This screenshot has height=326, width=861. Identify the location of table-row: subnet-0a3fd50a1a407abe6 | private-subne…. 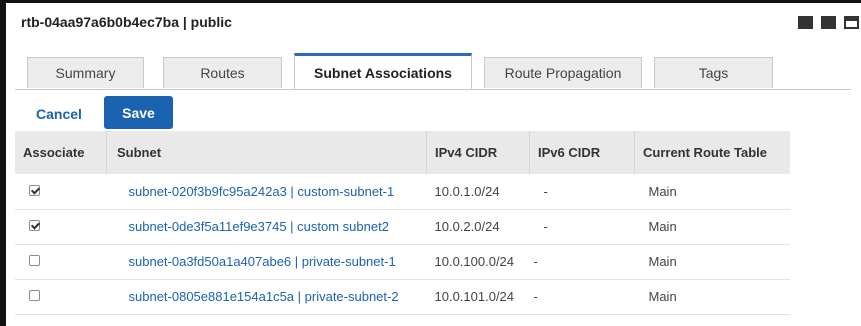
(402, 261).